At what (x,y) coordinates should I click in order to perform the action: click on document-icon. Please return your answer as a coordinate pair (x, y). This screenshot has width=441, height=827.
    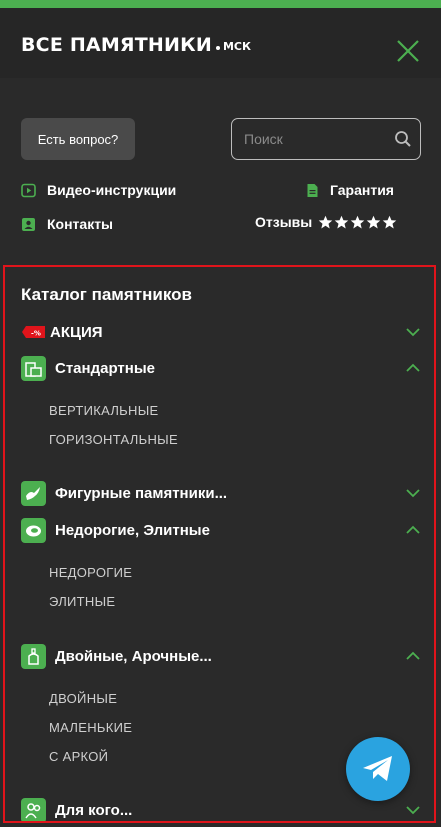
    Looking at the image, I should click on (312, 190).